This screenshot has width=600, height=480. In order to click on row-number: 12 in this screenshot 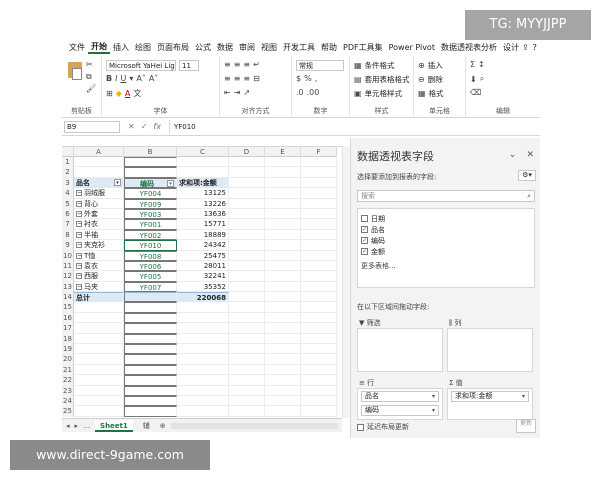, I will do `click(68, 276)`.